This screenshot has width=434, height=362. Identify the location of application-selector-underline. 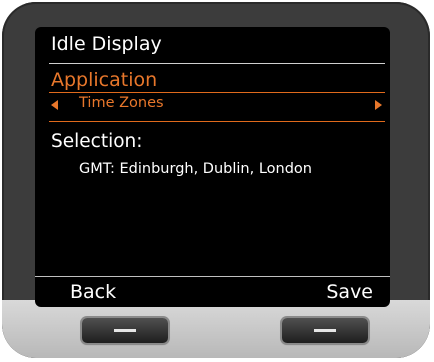
(217, 121).